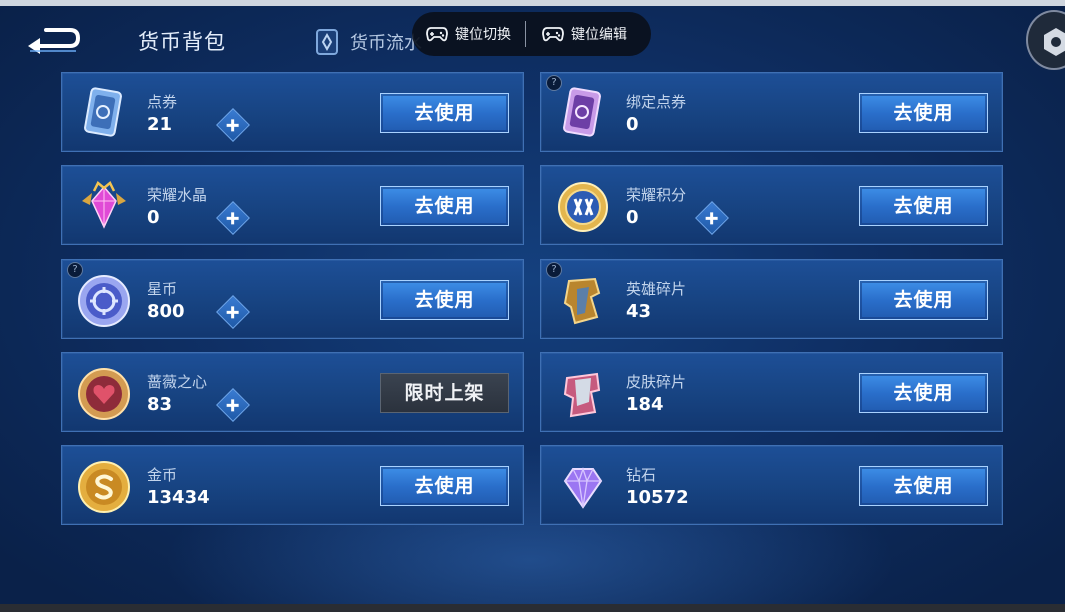  Describe the element at coordinates (177, 382) in the screenshot. I see `currency-name: 蔷薇之心` at that location.